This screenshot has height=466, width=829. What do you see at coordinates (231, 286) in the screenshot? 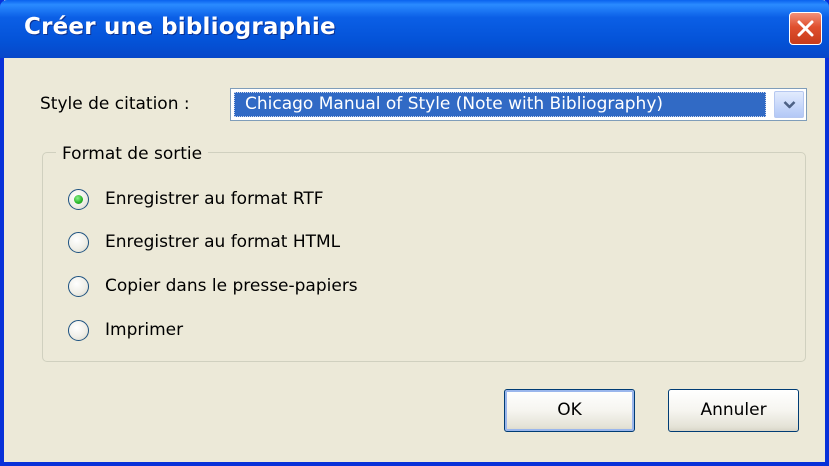
I see `radio-label-clipboard: Copier dans le presse-papiers` at bounding box center [231, 286].